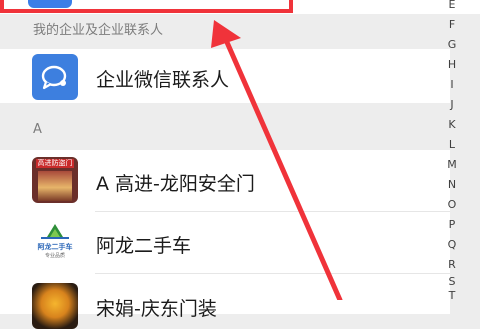 The height and width of the screenshot is (329, 480). Describe the element at coordinates (452, 164) in the screenshot. I see `index-letter-m: M` at that location.